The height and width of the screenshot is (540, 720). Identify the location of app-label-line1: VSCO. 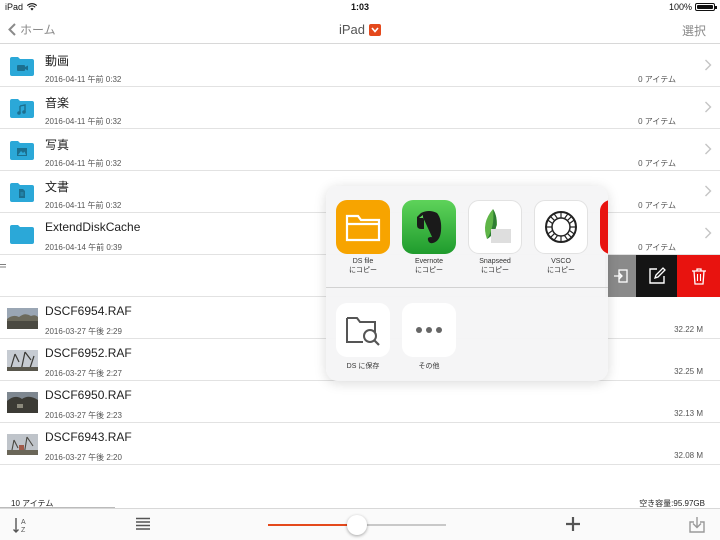
(561, 261).